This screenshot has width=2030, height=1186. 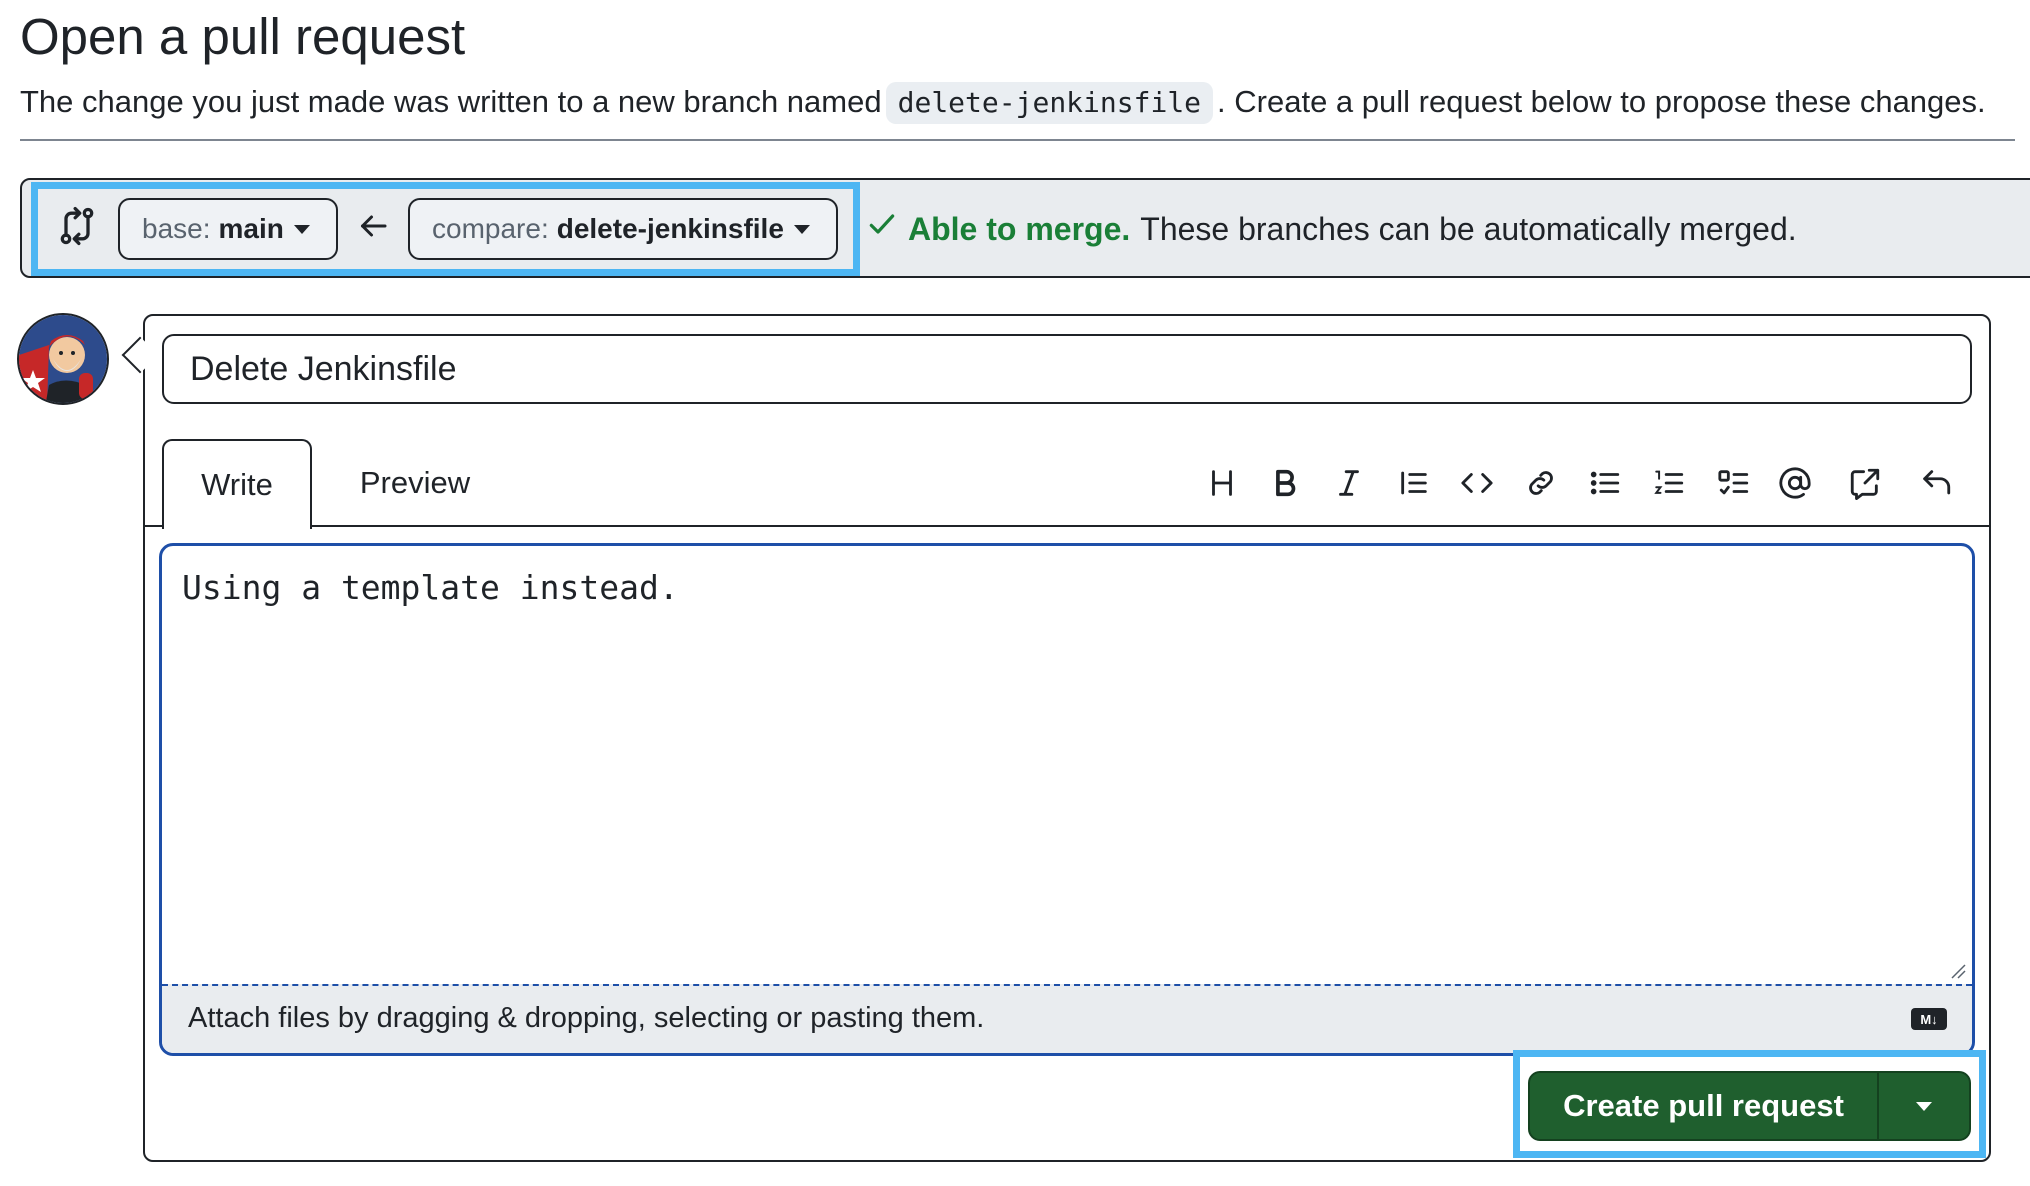 I want to click on avatar, so click(x=63, y=359).